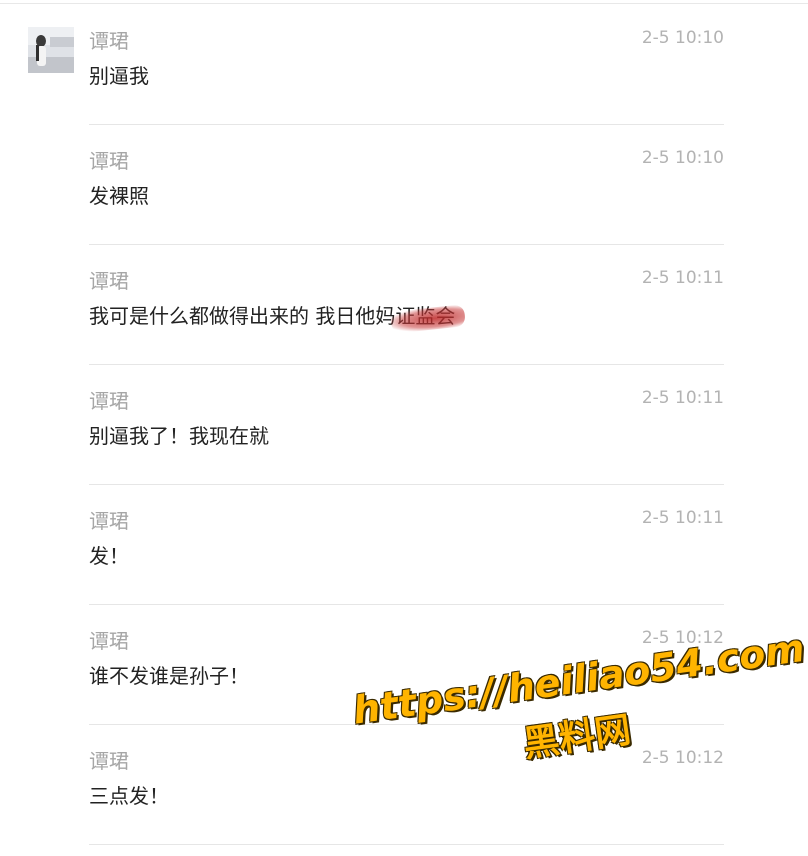 This screenshot has height=856, width=808. I want to click on message-text: 发裸照, so click(119, 196).